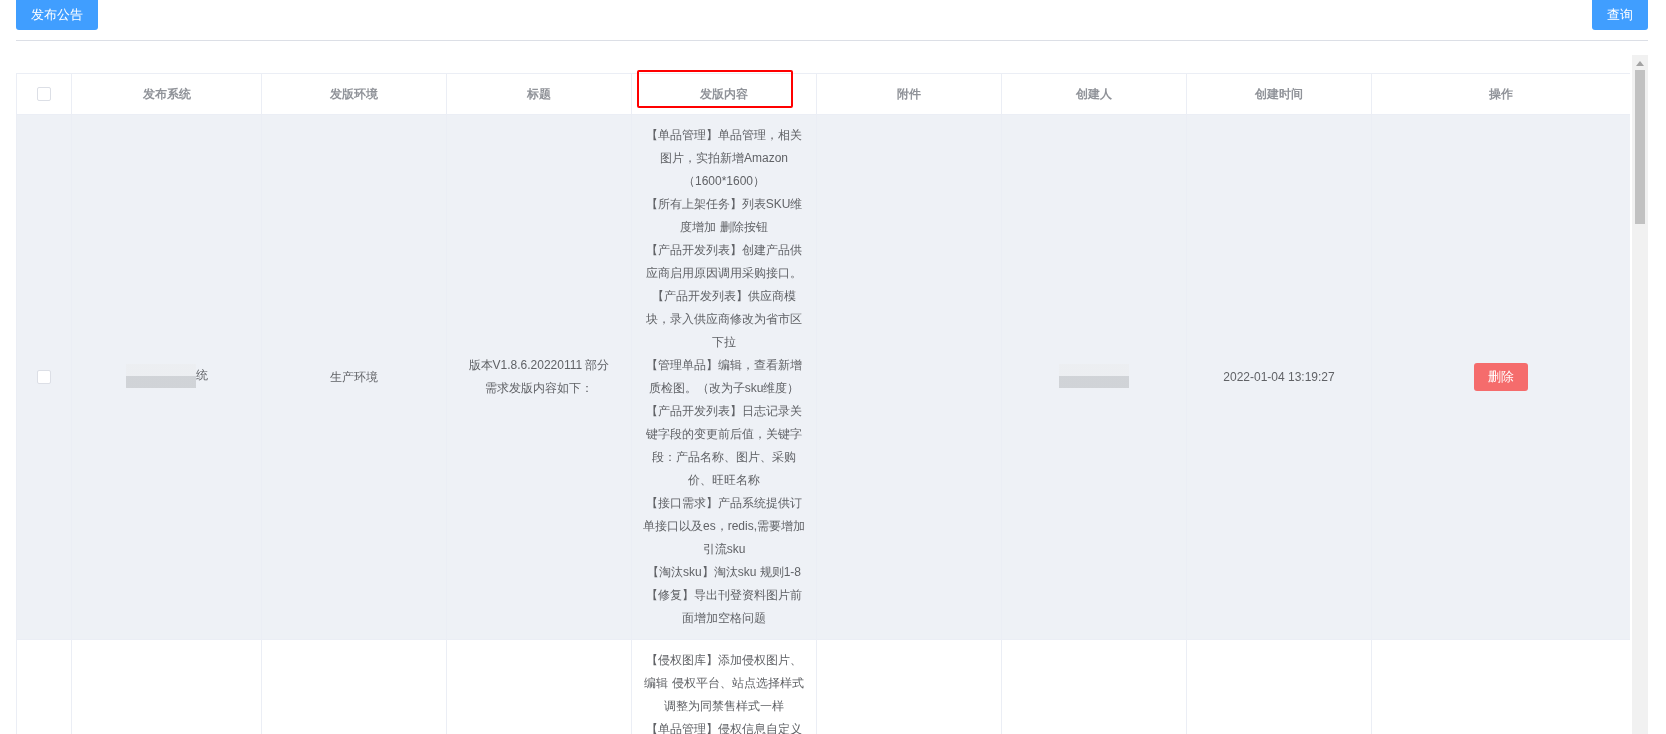 Image resolution: width=1666 pixels, height=734 pixels. Describe the element at coordinates (1279, 93) in the screenshot. I see `column-header: 创建时间` at that location.